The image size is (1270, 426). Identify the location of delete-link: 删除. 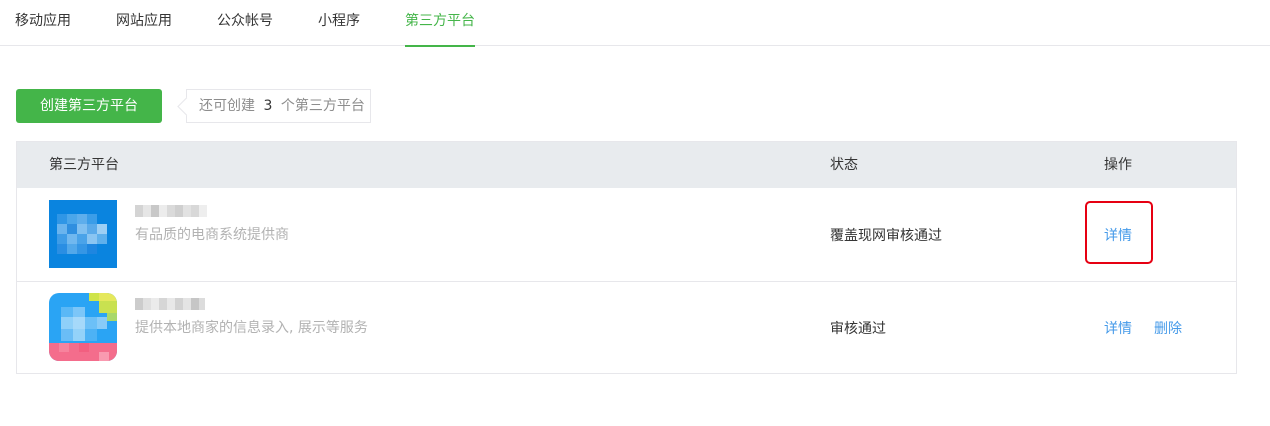
(1168, 328).